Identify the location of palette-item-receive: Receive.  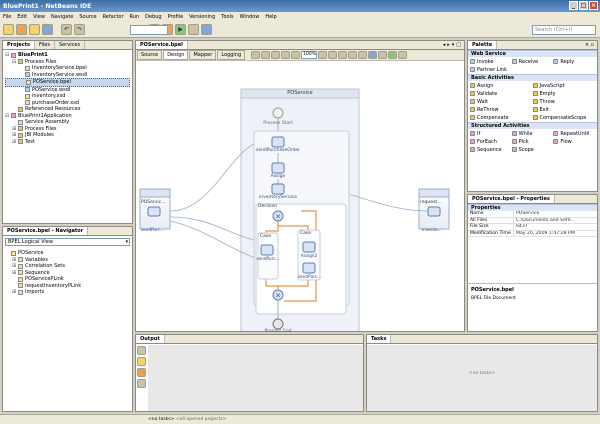
(532, 61).